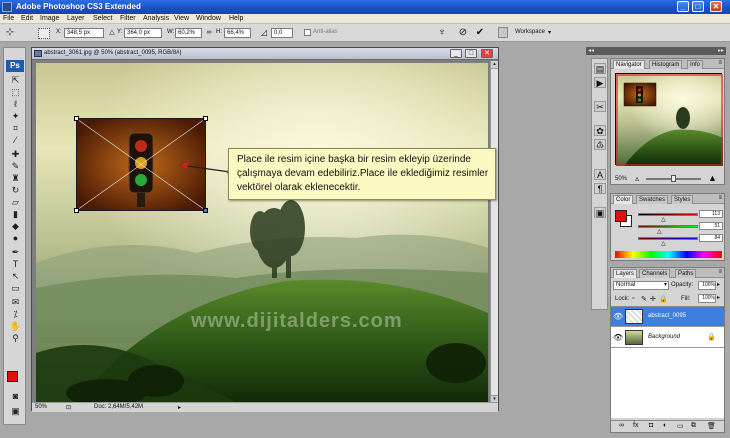 This screenshot has width=730, height=438. What do you see at coordinates (718, 284) in the screenshot?
I see `opacity-arrow-icon: ▸` at bounding box center [718, 284].